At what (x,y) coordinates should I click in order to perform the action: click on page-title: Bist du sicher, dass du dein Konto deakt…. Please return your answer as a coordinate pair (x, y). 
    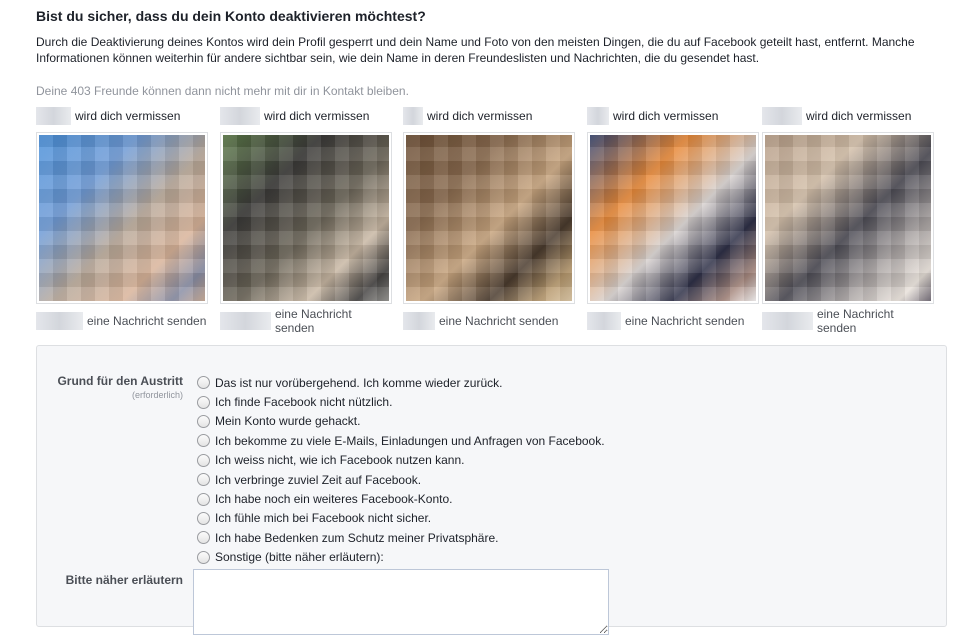
    Looking at the image, I should click on (231, 16).